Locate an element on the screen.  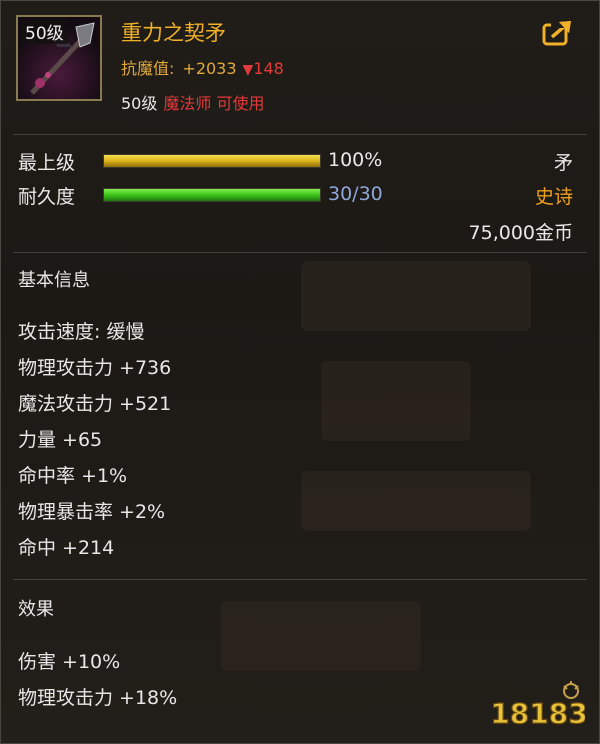
site-watermark-logo: 18183 is located at coordinates (539, 706).